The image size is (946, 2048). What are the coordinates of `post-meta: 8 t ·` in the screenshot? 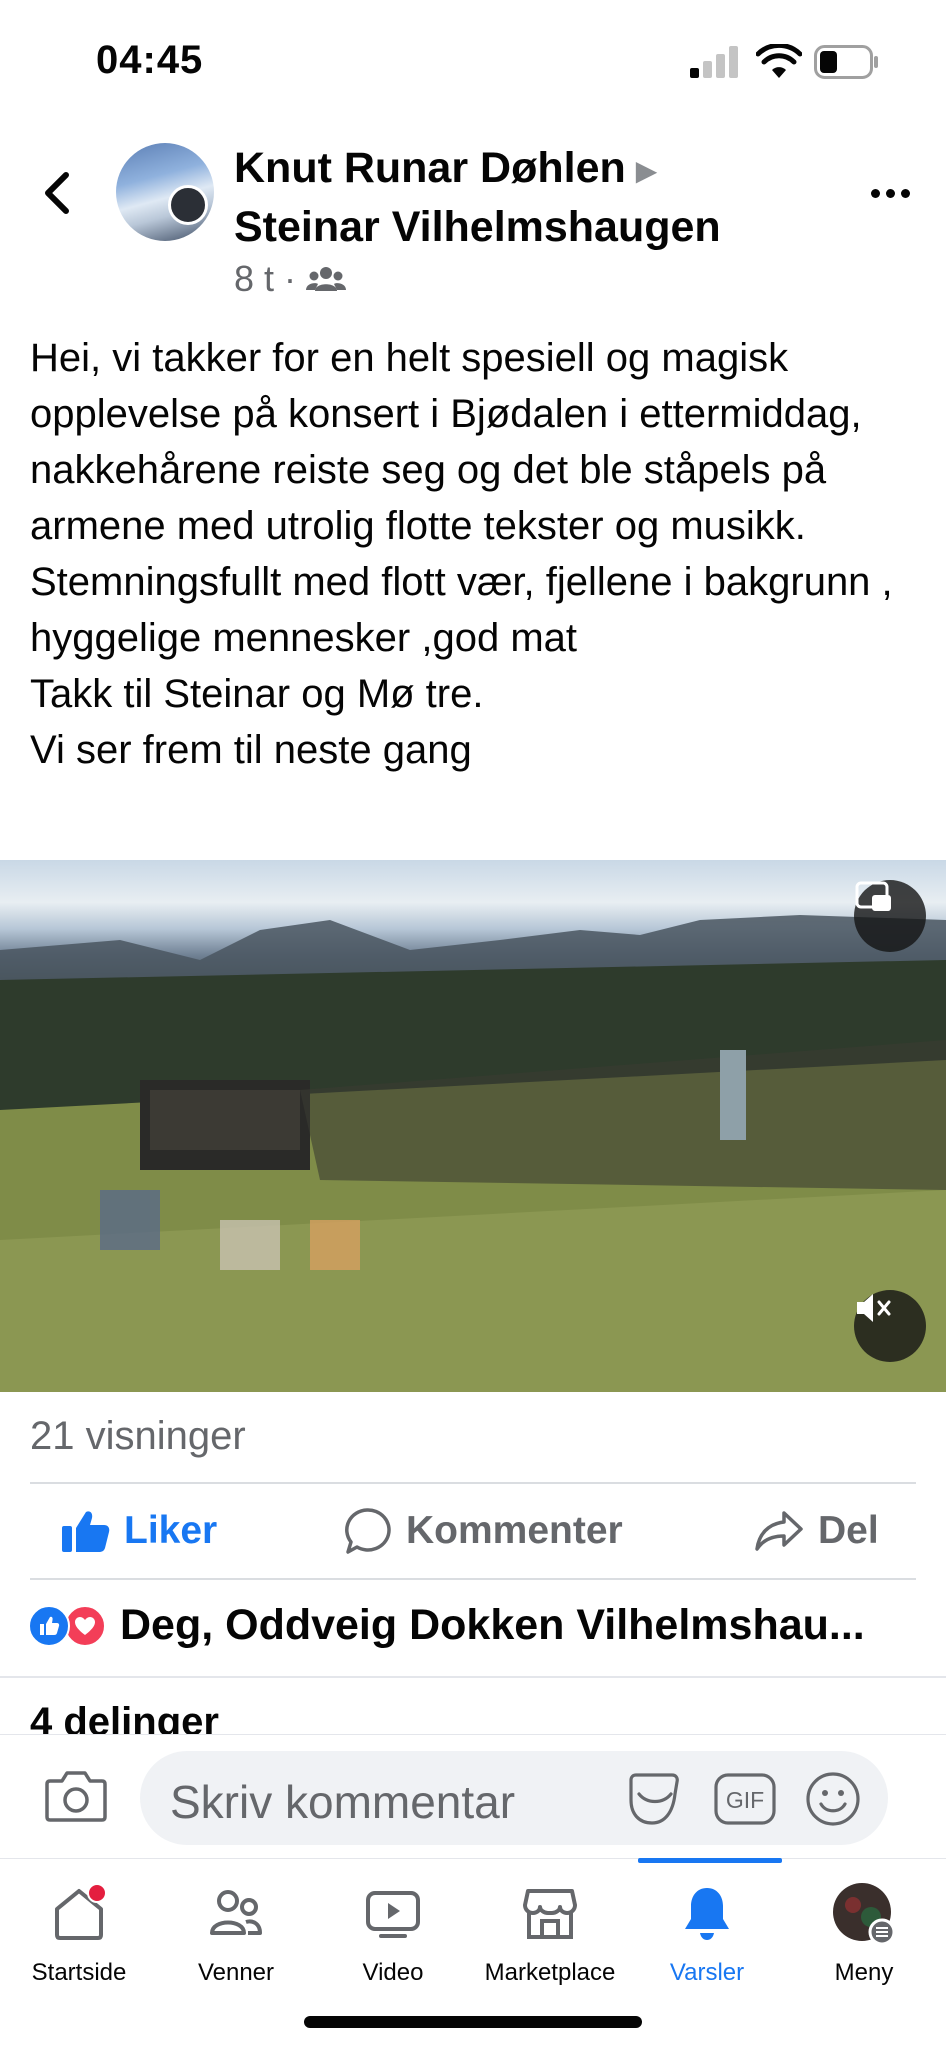 It's located at (290, 279).